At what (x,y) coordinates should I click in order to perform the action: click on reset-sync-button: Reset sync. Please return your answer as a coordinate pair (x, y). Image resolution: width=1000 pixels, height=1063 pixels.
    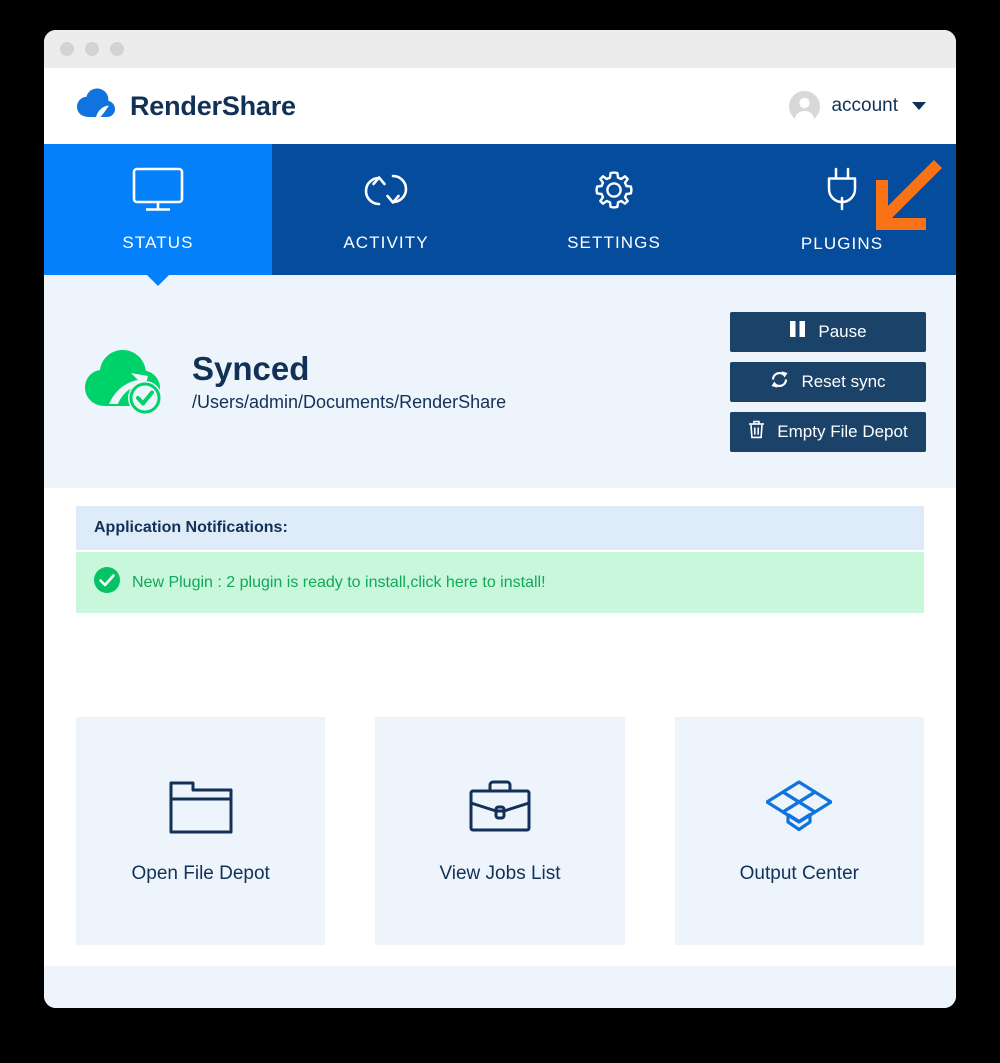
    Looking at the image, I should click on (828, 381).